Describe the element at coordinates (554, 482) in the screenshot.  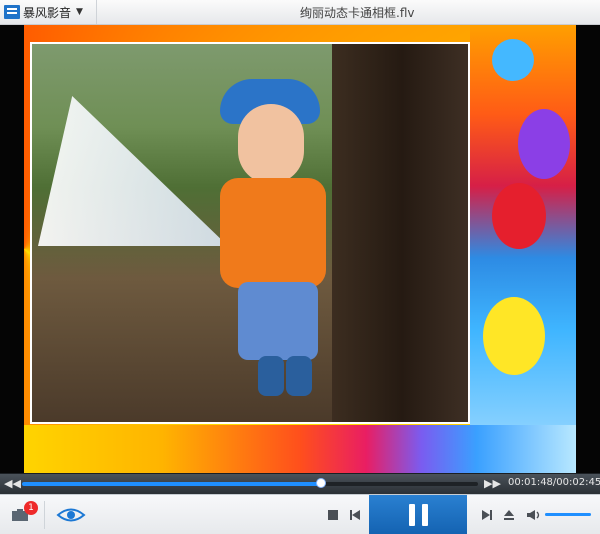
I see `time-display: 00:01:48/00:02:45` at that location.